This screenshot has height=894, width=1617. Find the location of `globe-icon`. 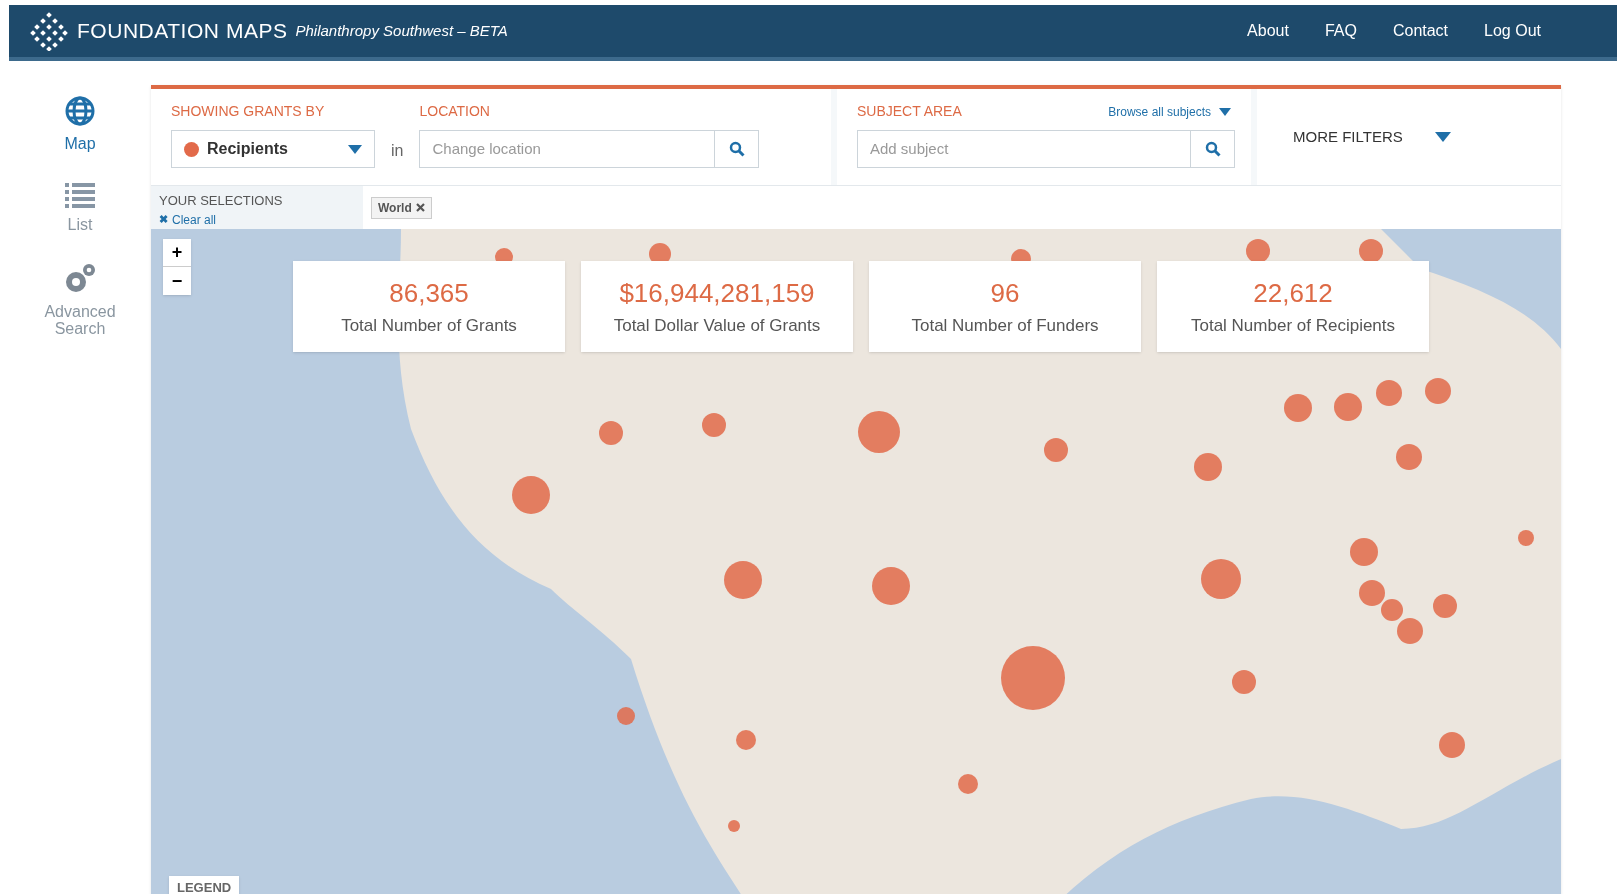

globe-icon is located at coordinates (80, 111).